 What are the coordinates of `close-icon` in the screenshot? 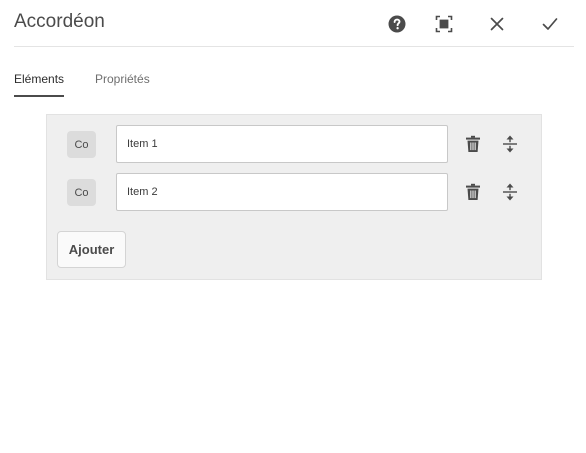 It's located at (497, 24).